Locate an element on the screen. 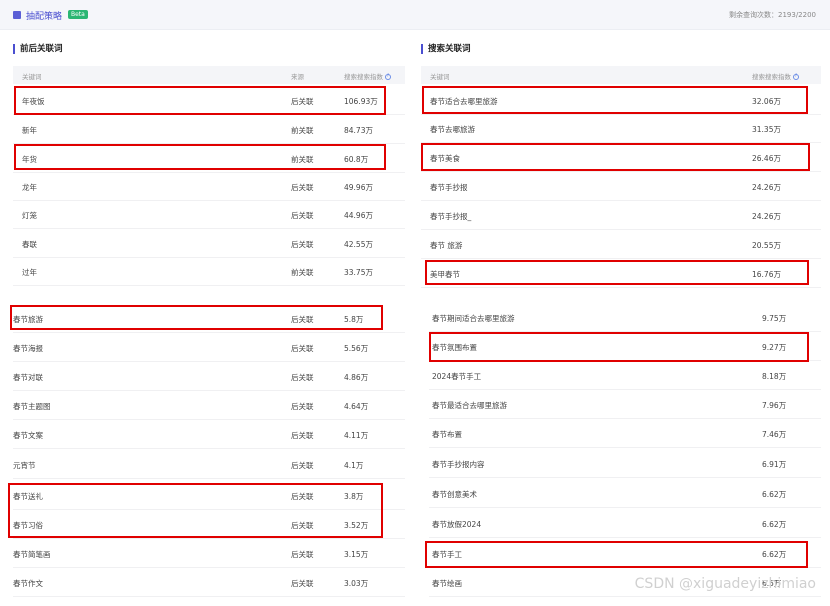 Image resolution: width=830 pixels, height=606 pixels. right-table-header: 关键词 搜索搜索指数? is located at coordinates (621, 75).